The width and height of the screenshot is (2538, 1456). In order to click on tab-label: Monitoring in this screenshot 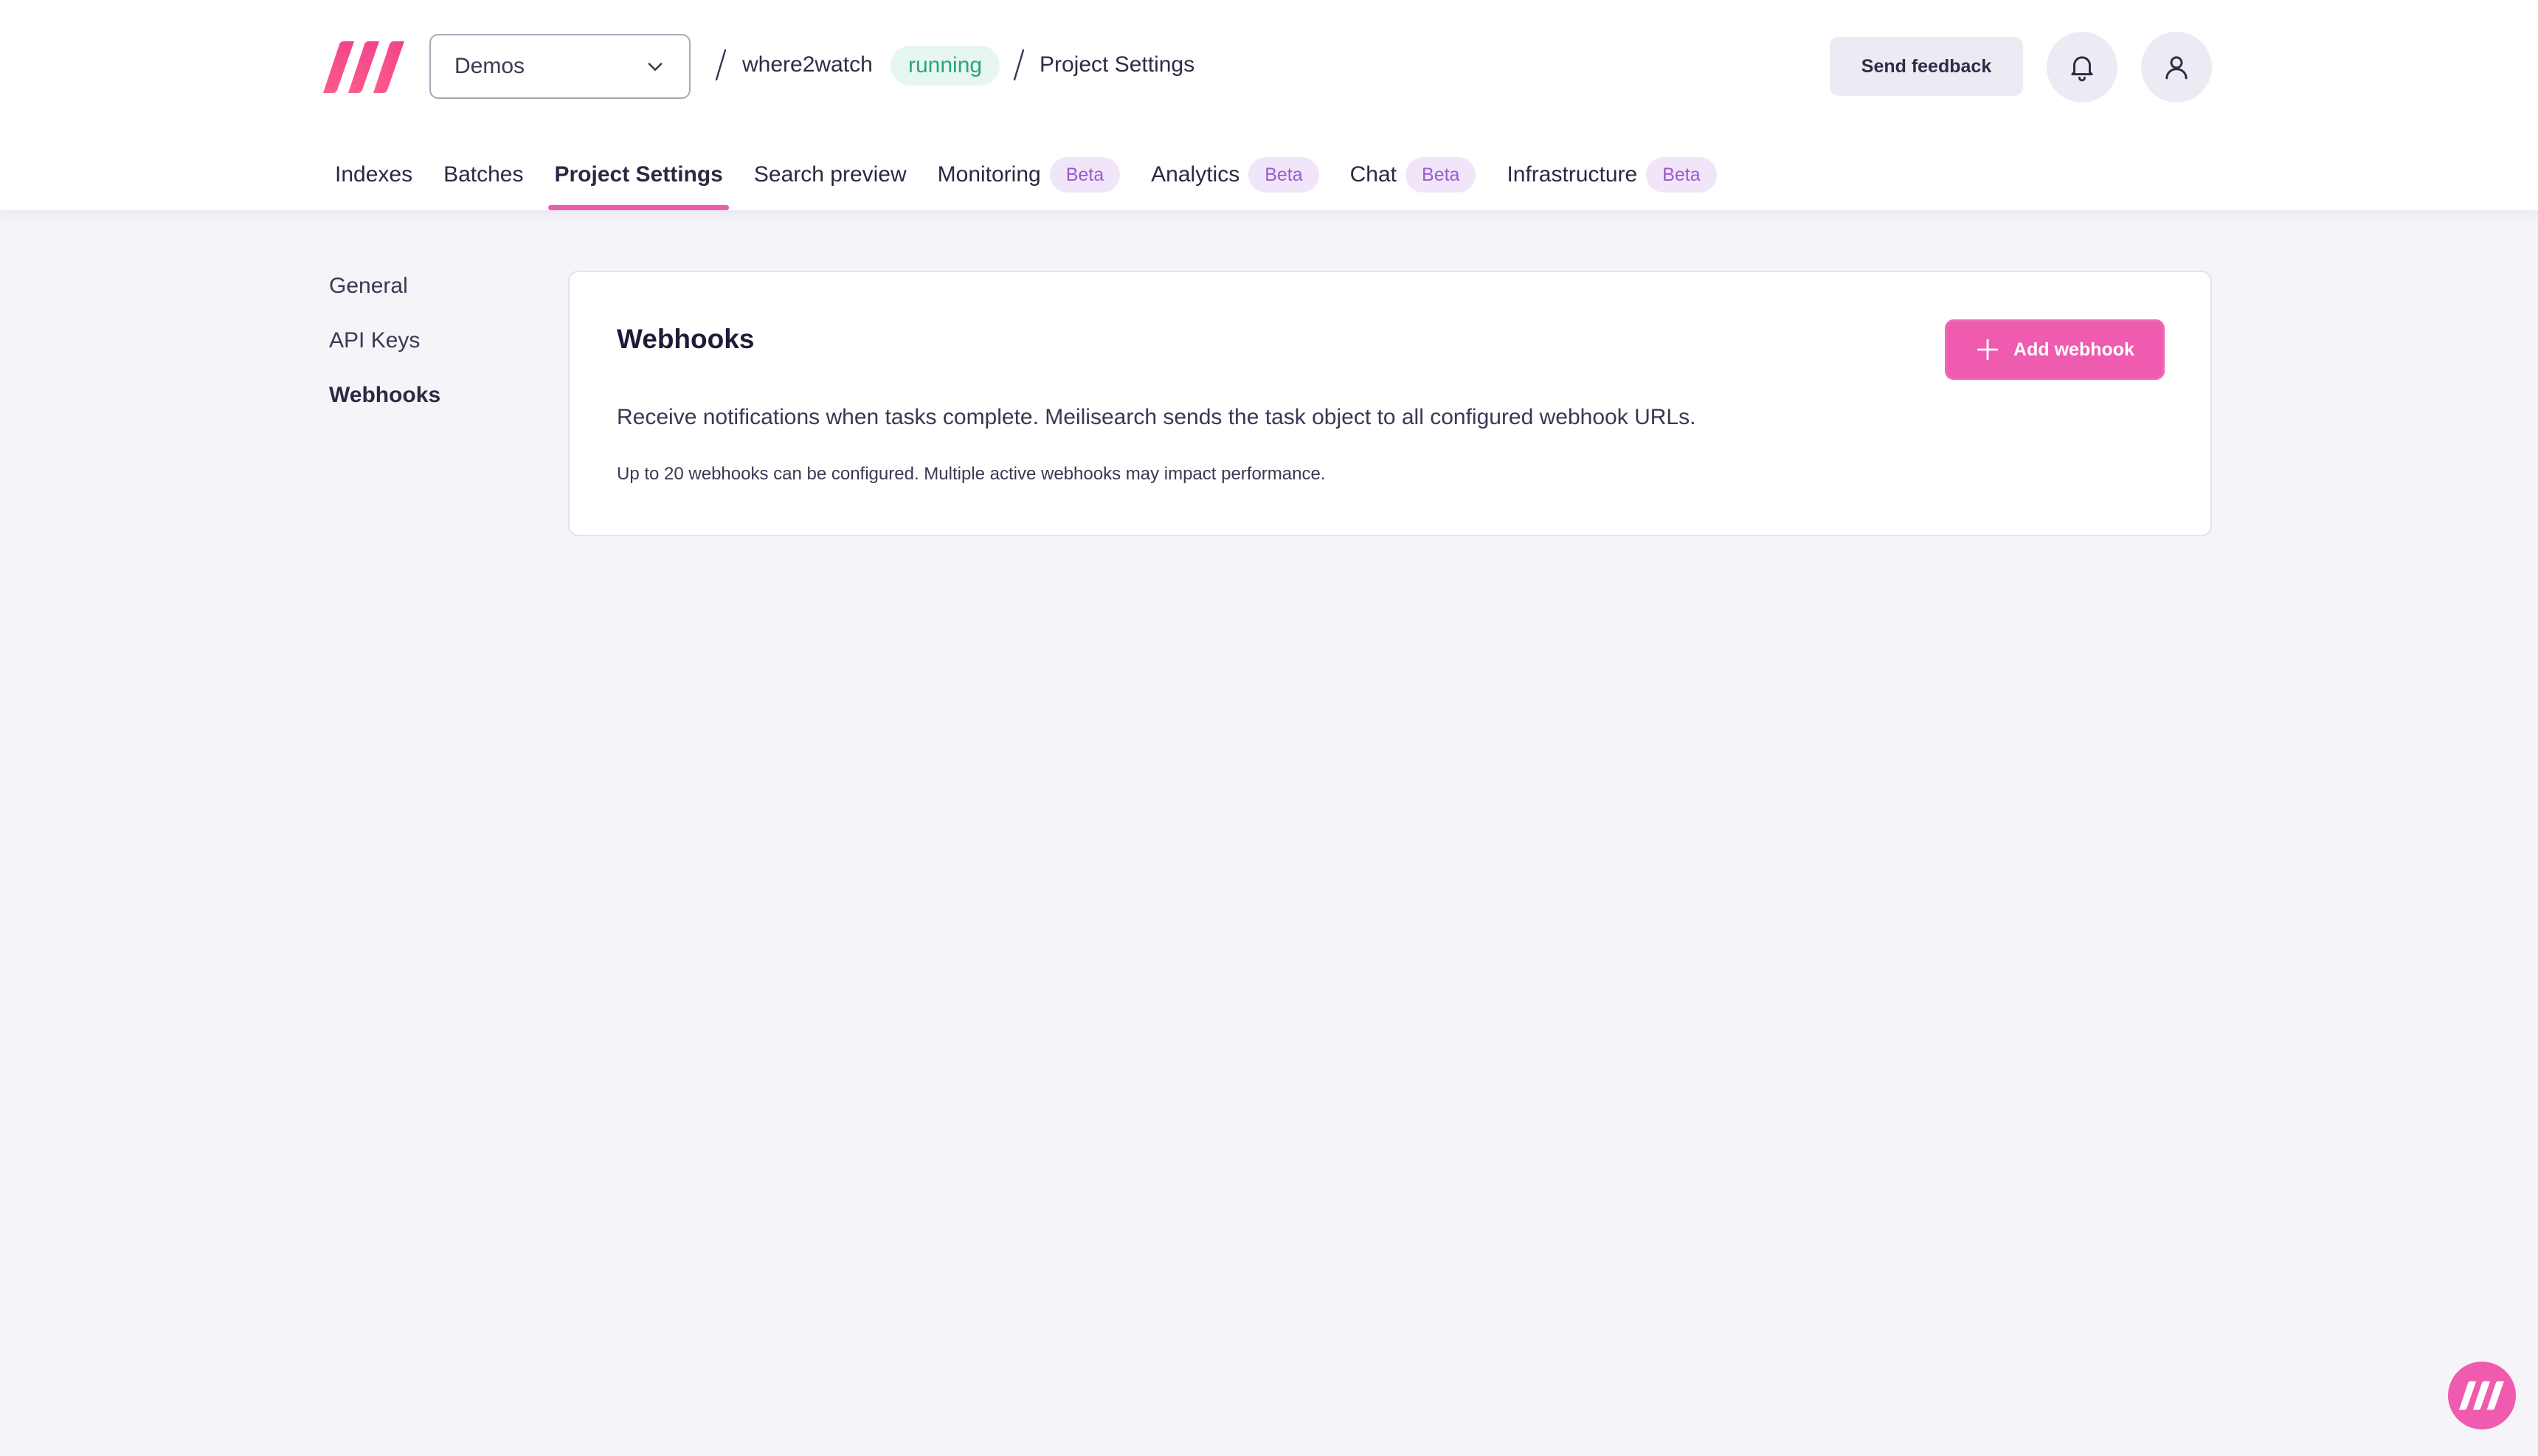, I will do `click(989, 174)`.